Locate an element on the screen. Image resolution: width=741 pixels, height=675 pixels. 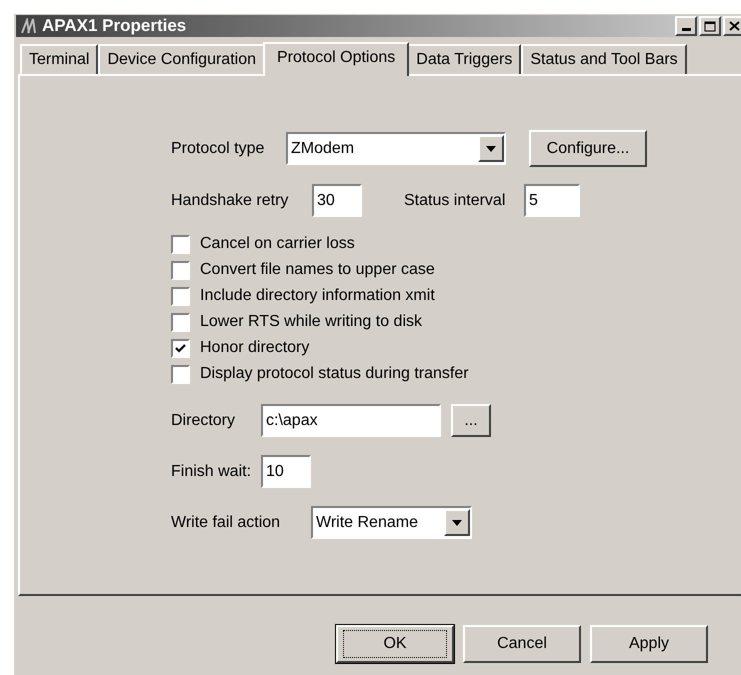
directory-field: c:\apax is located at coordinates (351, 420).